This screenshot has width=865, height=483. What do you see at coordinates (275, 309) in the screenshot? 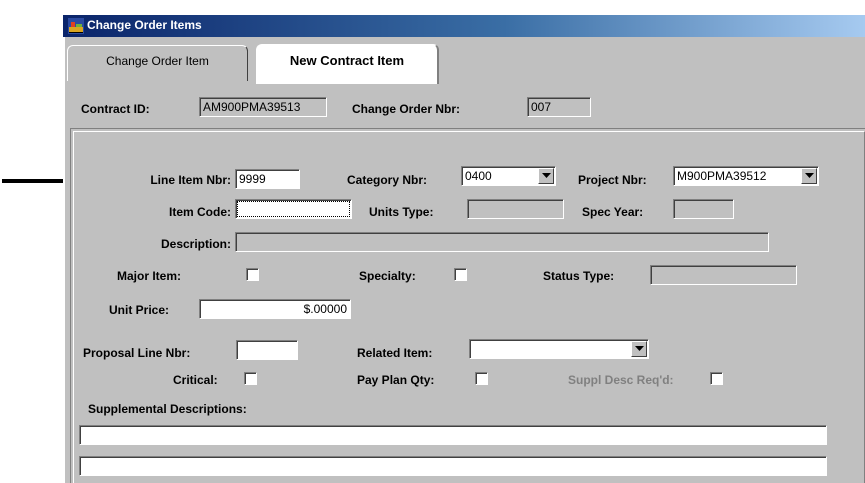
I see `unit-price-field: $.00000` at bounding box center [275, 309].